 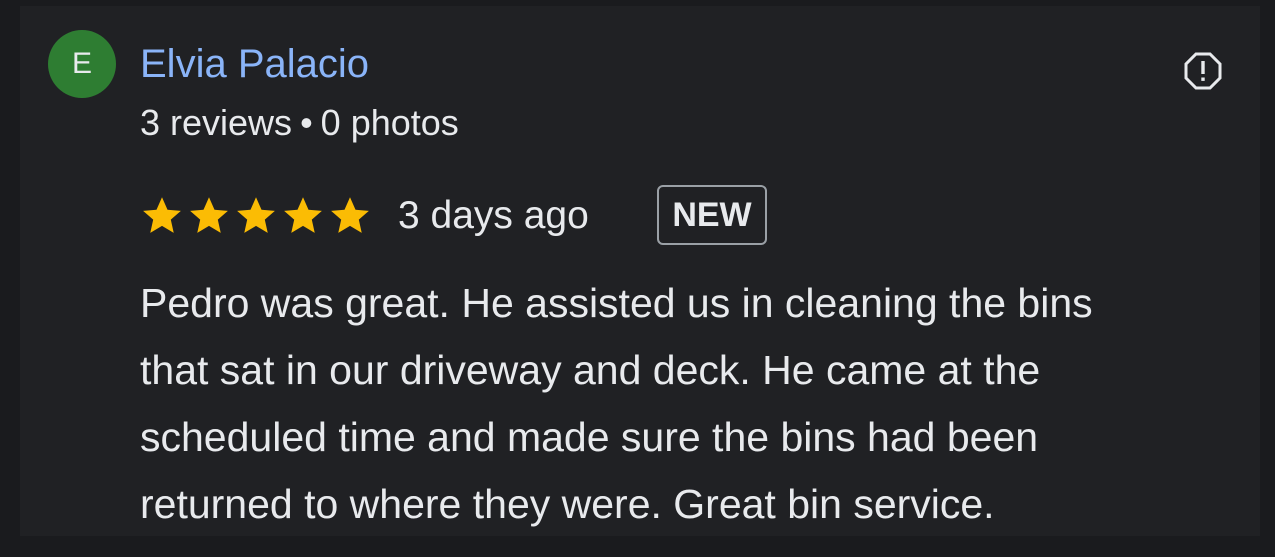 What do you see at coordinates (712, 215) in the screenshot?
I see `new-badge: NEW` at bounding box center [712, 215].